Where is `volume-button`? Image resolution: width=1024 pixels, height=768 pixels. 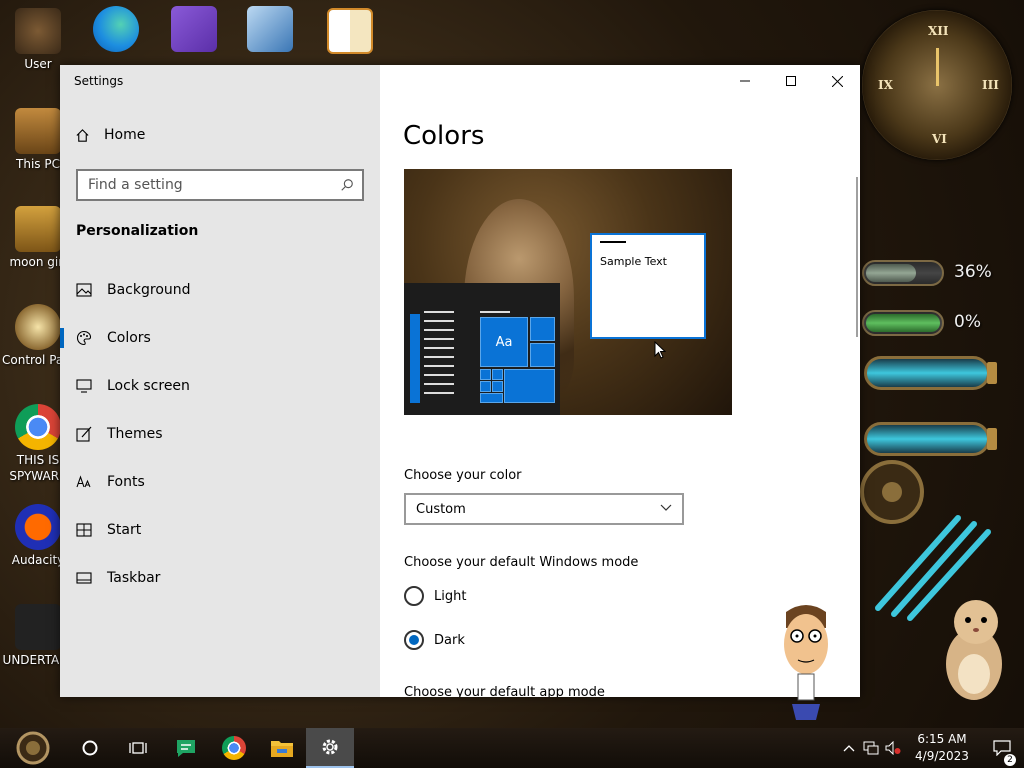
volume-button is located at coordinates (893, 748).